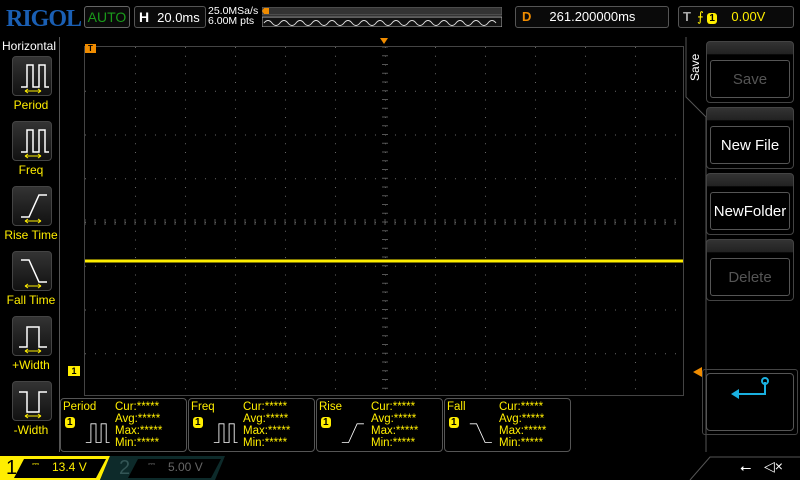  What do you see at coordinates (34, 209) in the screenshot?
I see `rise-time-icon` at bounding box center [34, 209].